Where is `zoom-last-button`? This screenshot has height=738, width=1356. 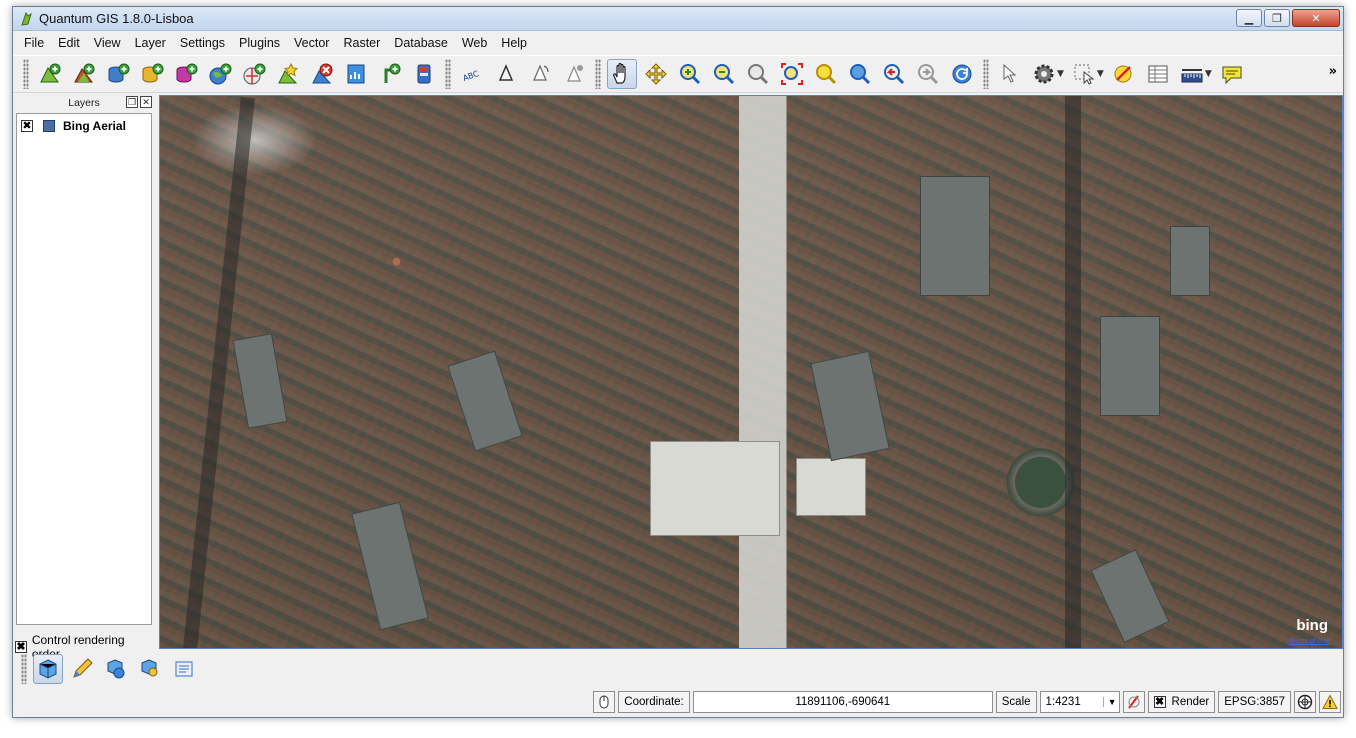 zoom-last-button is located at coordinates (894, 74).